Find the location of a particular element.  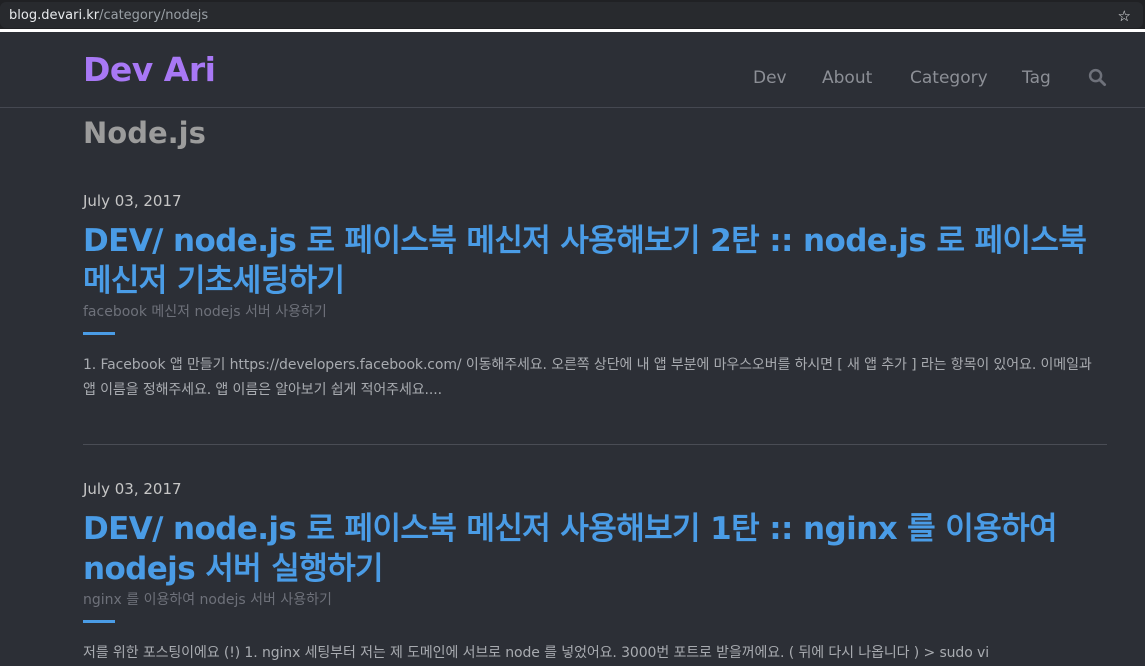

nav-item-dev: Dev is located at coordinates (770, 78).